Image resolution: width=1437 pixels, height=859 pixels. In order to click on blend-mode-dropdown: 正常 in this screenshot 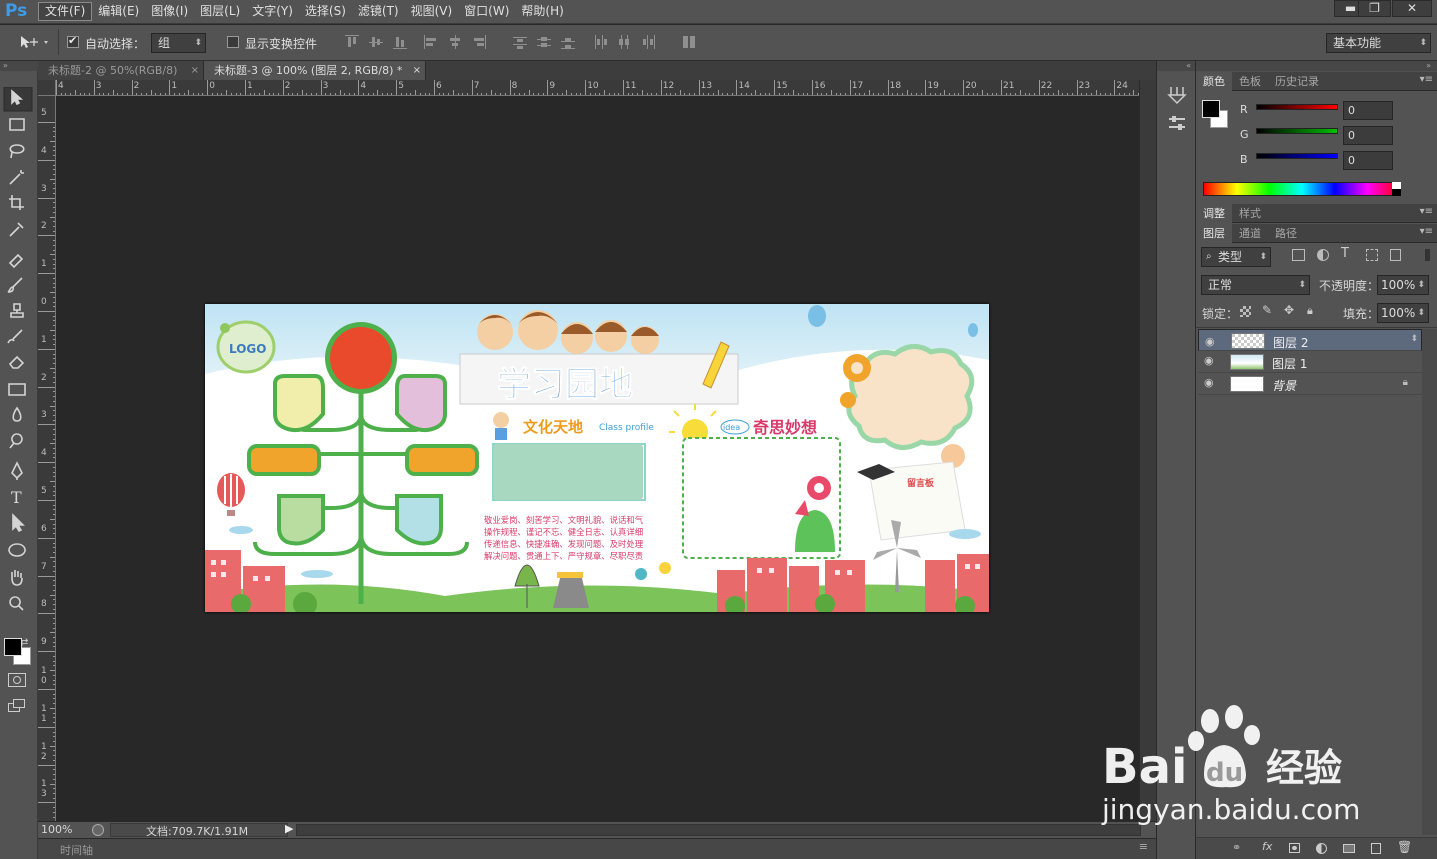, I will do `click(1255, 285)`.